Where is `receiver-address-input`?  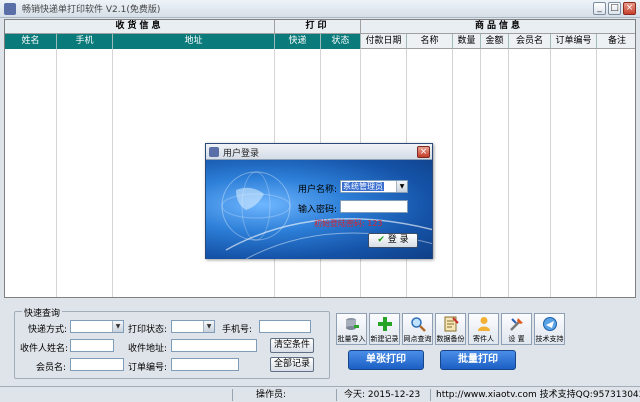 receiver-address-input is located at coordinates (214, 345).